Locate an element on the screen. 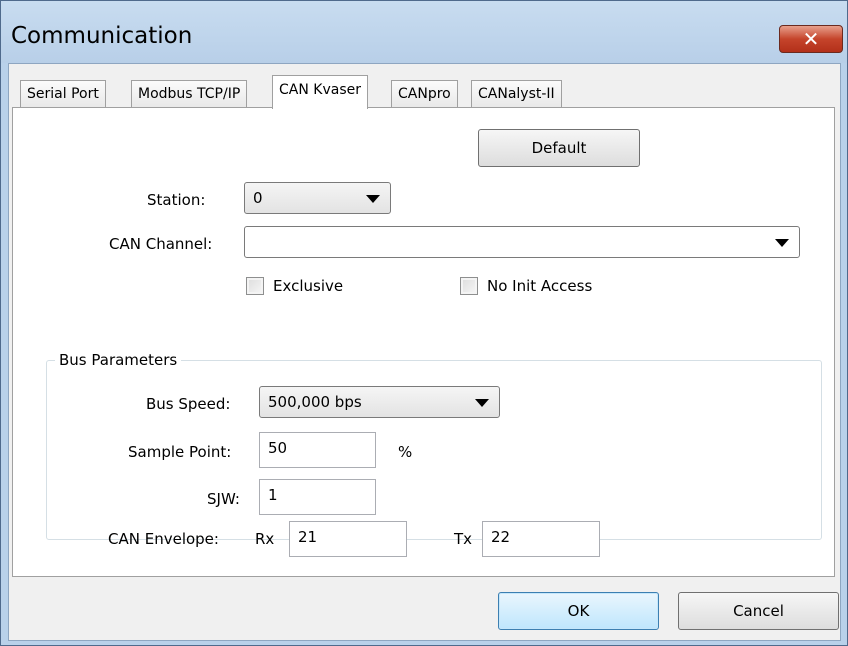 The height and width of the screenshot is (646, 848). tab-canalyst-ii: CANalyst-II is located at coordinates (516, 94).